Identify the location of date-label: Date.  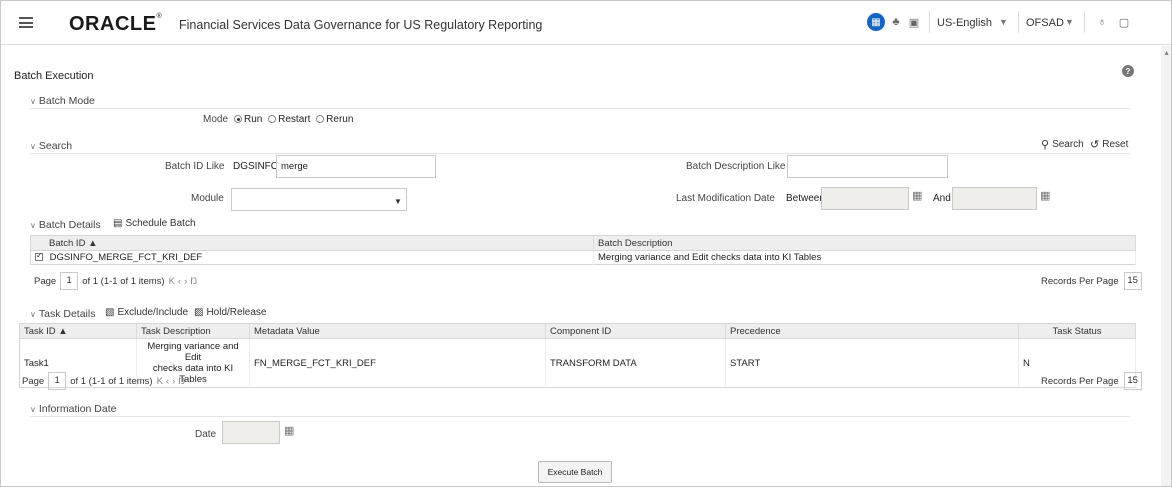
(206, 434).